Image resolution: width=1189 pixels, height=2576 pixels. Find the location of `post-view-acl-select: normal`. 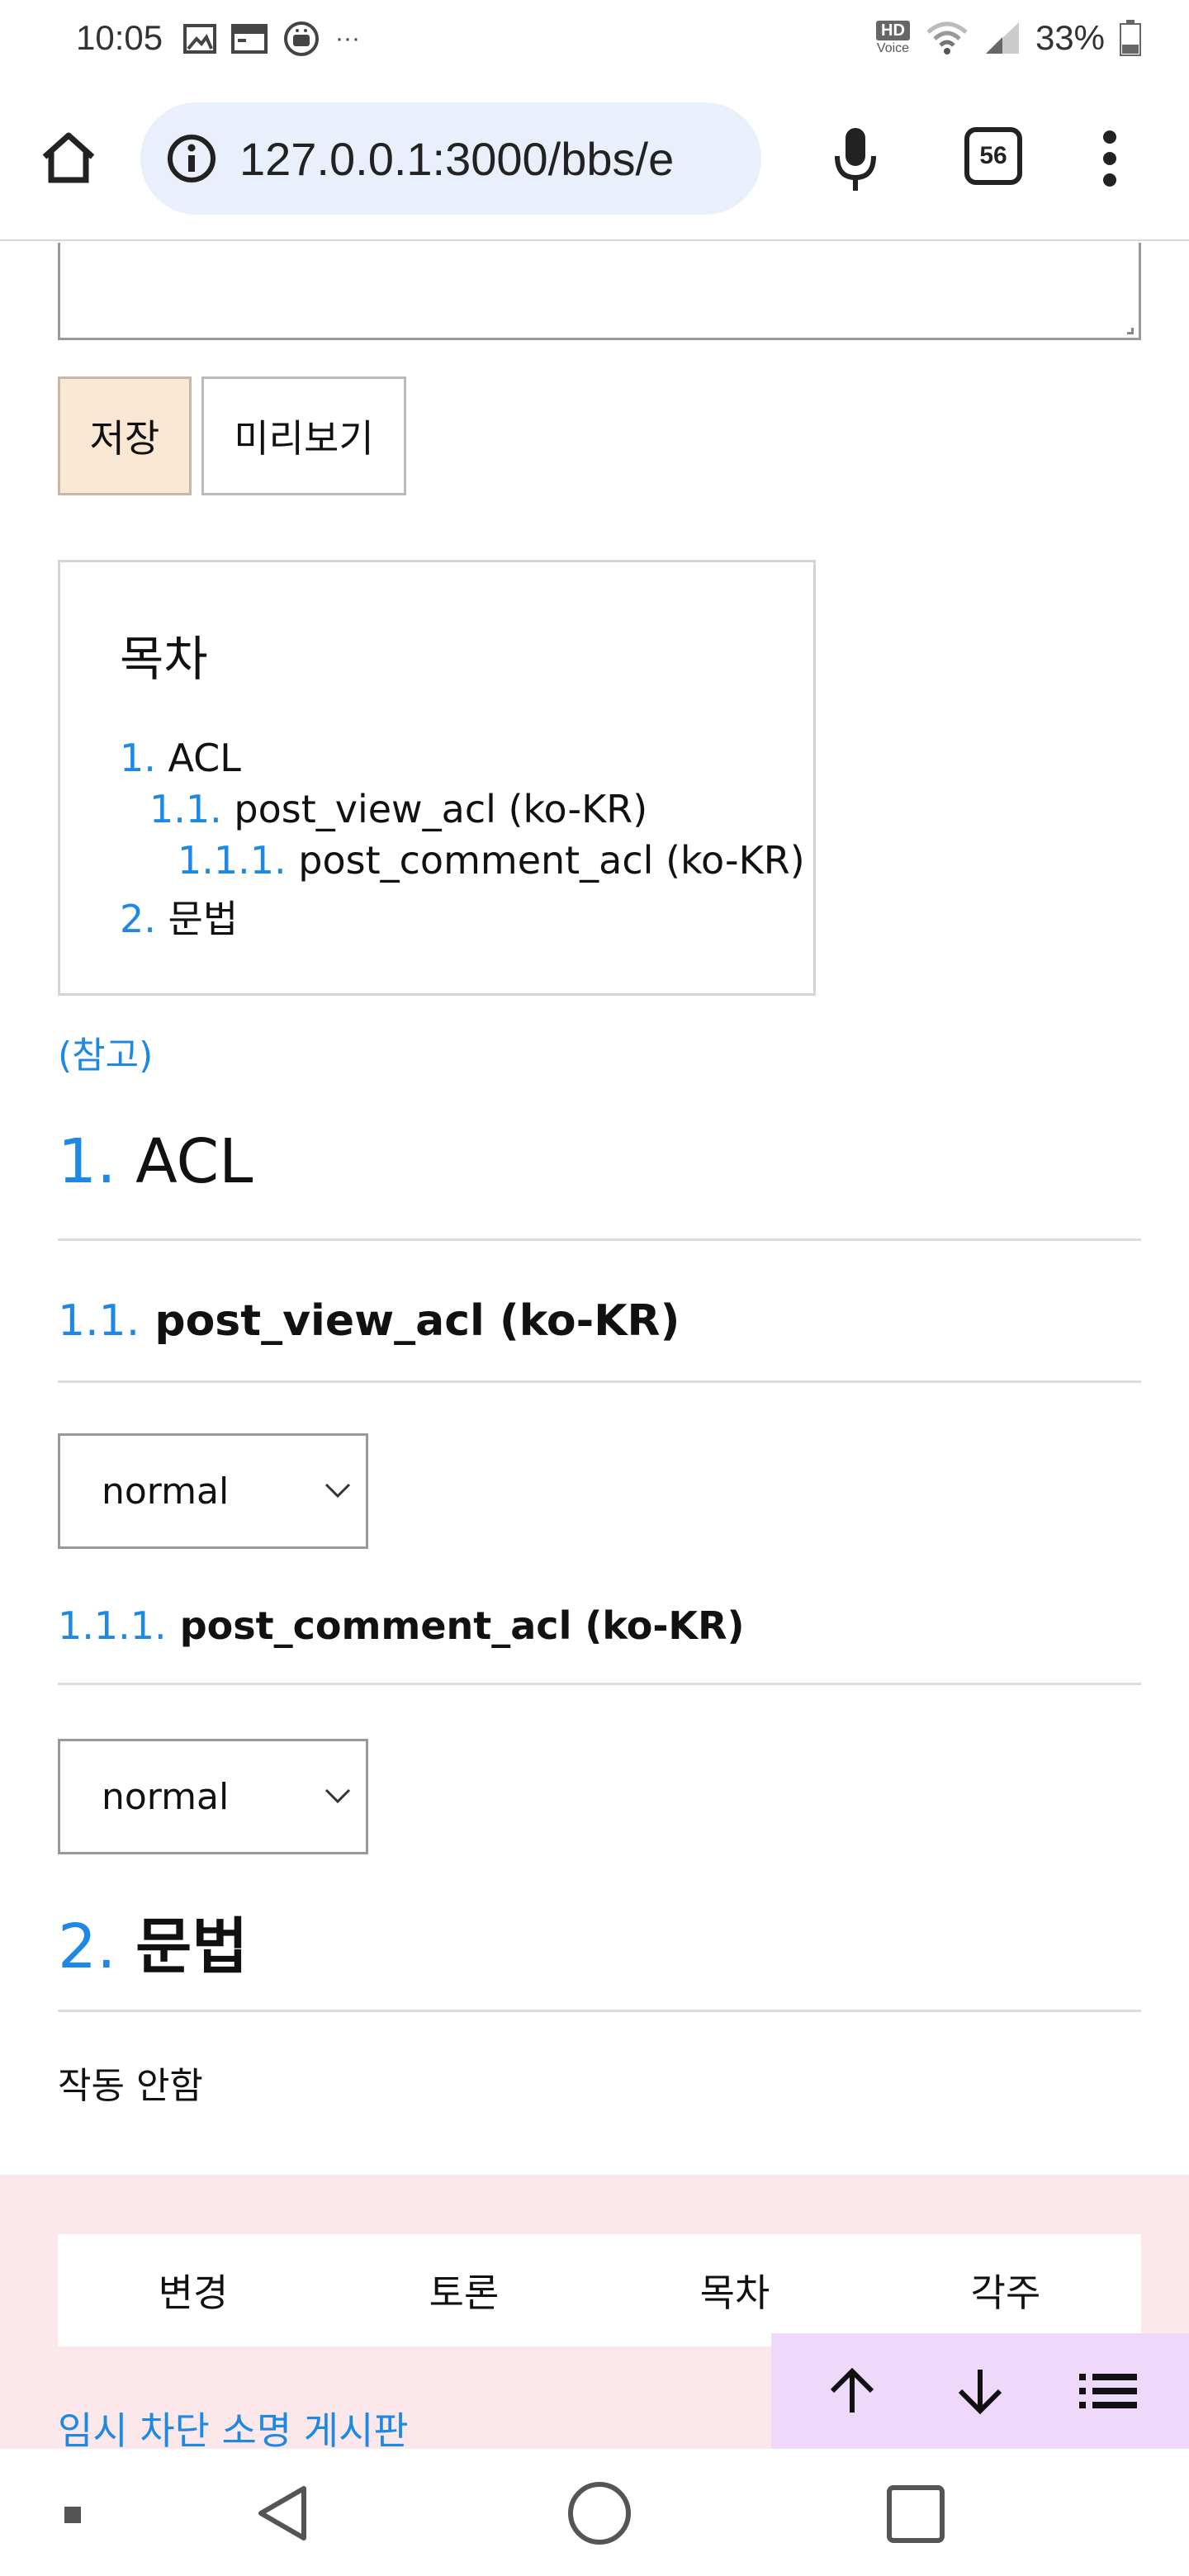

post-view-acl-select: normal is located at coordinates (213, 1491).